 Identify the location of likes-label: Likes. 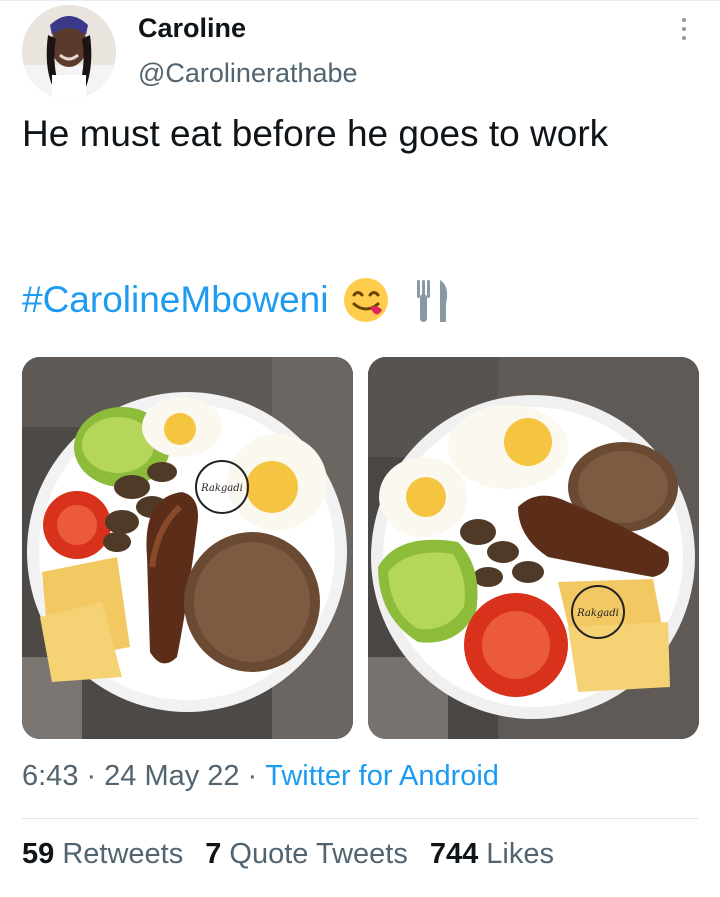
(520, 854).